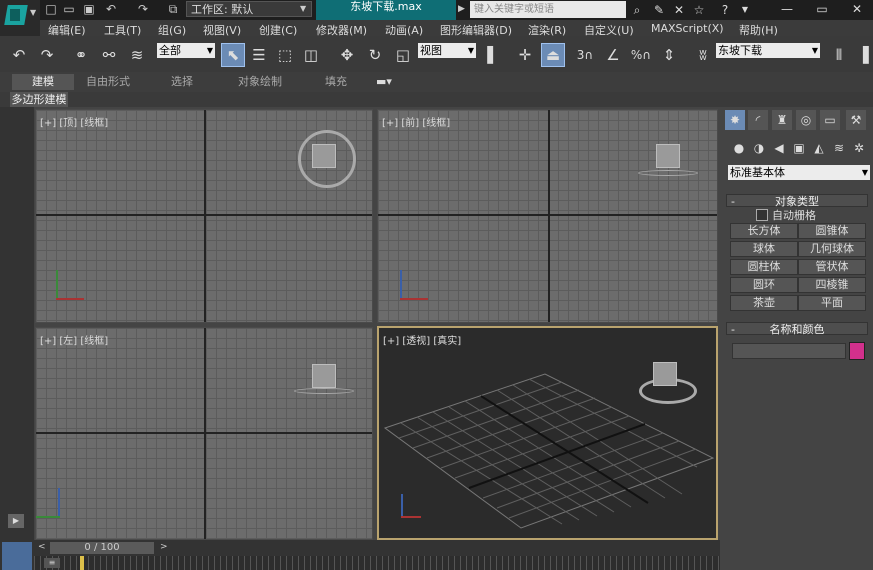 The height and width of the screenshot is (570, 873). What do you see at coordinates (585, 55) in the screenshot?
I see `snaps-toggle-icon: 3∩` at bounding box center [585, 55].